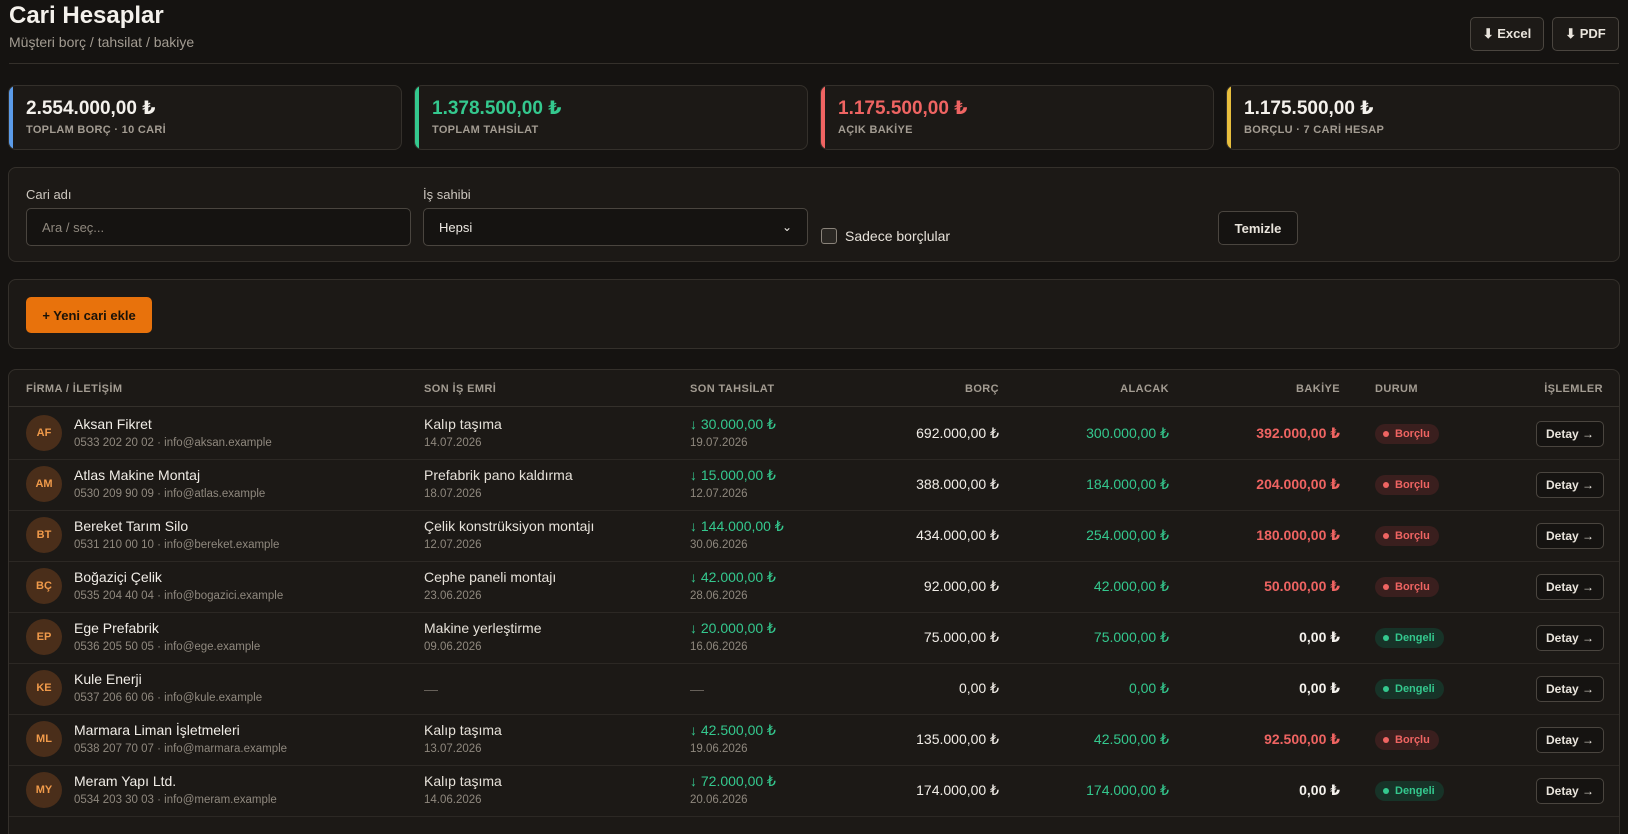 The height and width of the screenshot is (834, 1628). Describe the element at coordinates (1131, 586) in the screenshot. I see `credit-amount: 42.000,00 ₺` at that location.